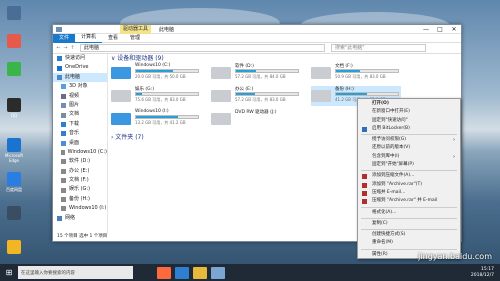 Image resolution: width=500 pixels, height=281 pixels. I want to click on sidebar-item: 桌面, so click(80, 143).